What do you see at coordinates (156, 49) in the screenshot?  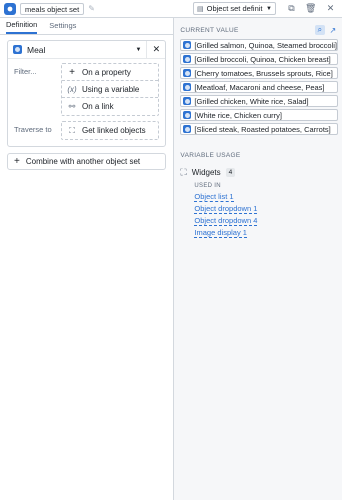 I see `remove-object-type-icon: ✕` at bounding box center [156, 49].